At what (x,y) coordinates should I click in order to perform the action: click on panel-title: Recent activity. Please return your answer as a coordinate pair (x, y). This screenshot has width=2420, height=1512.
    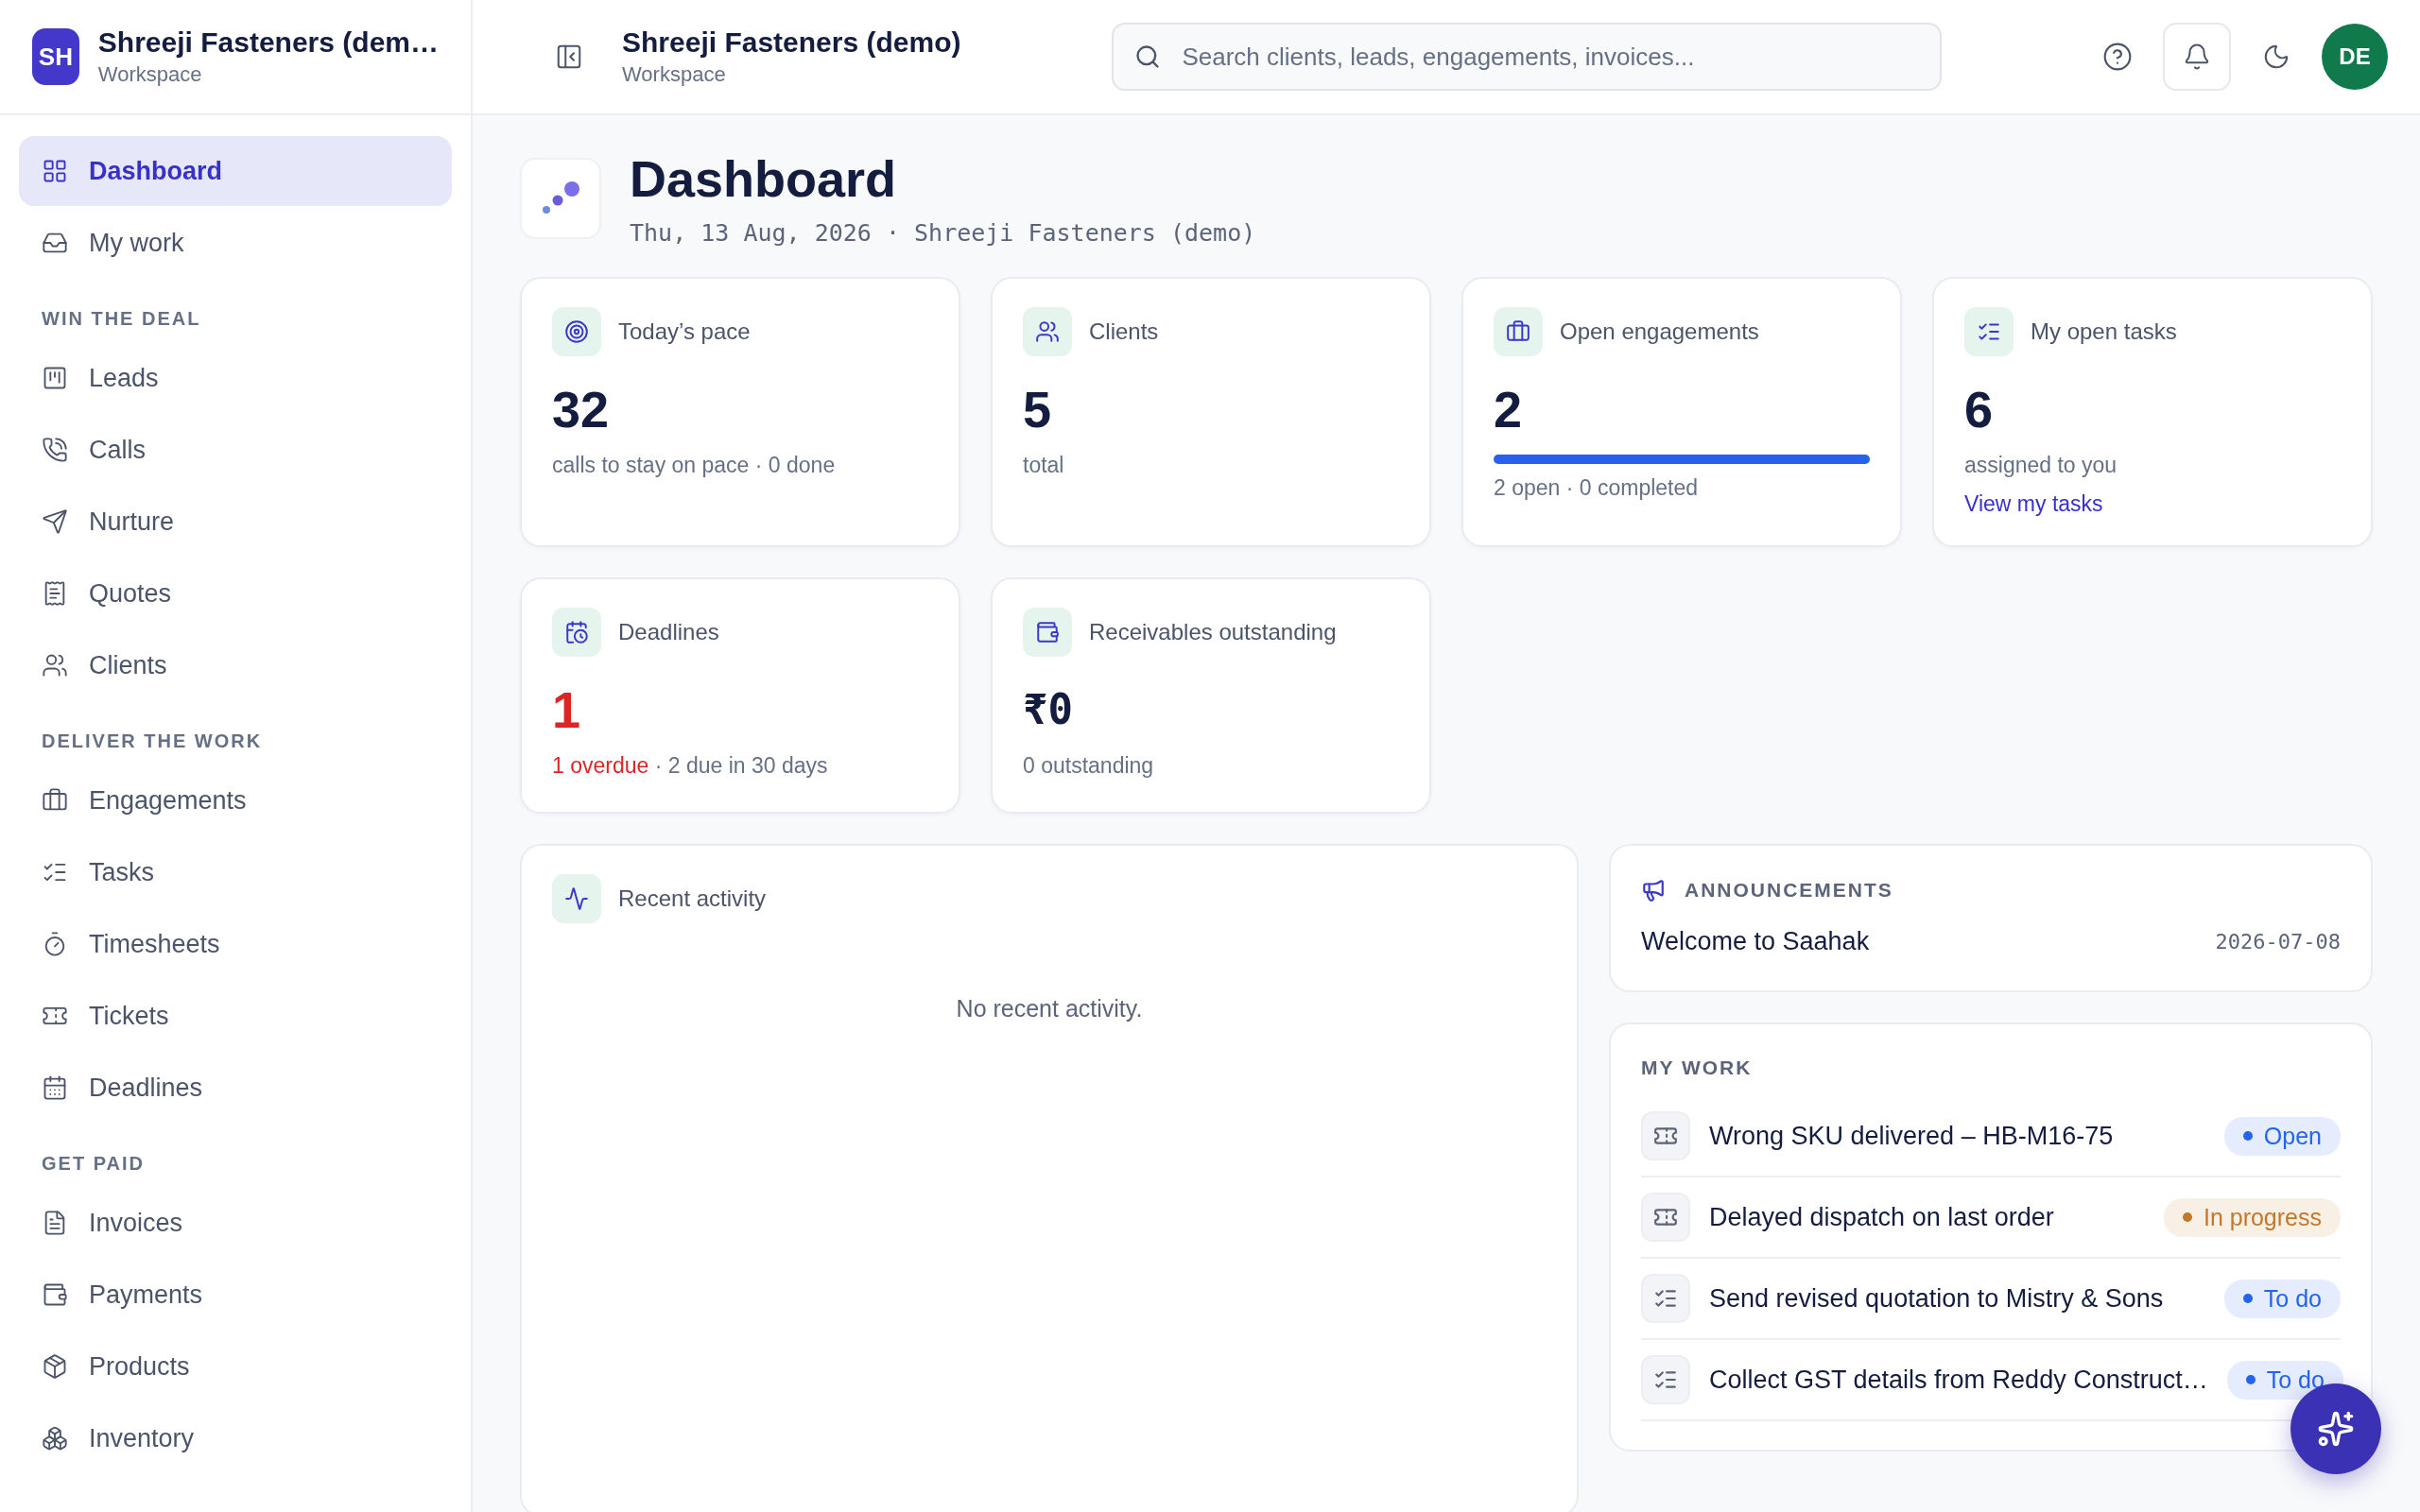
    Looking at the image, I should click on (692, 898).